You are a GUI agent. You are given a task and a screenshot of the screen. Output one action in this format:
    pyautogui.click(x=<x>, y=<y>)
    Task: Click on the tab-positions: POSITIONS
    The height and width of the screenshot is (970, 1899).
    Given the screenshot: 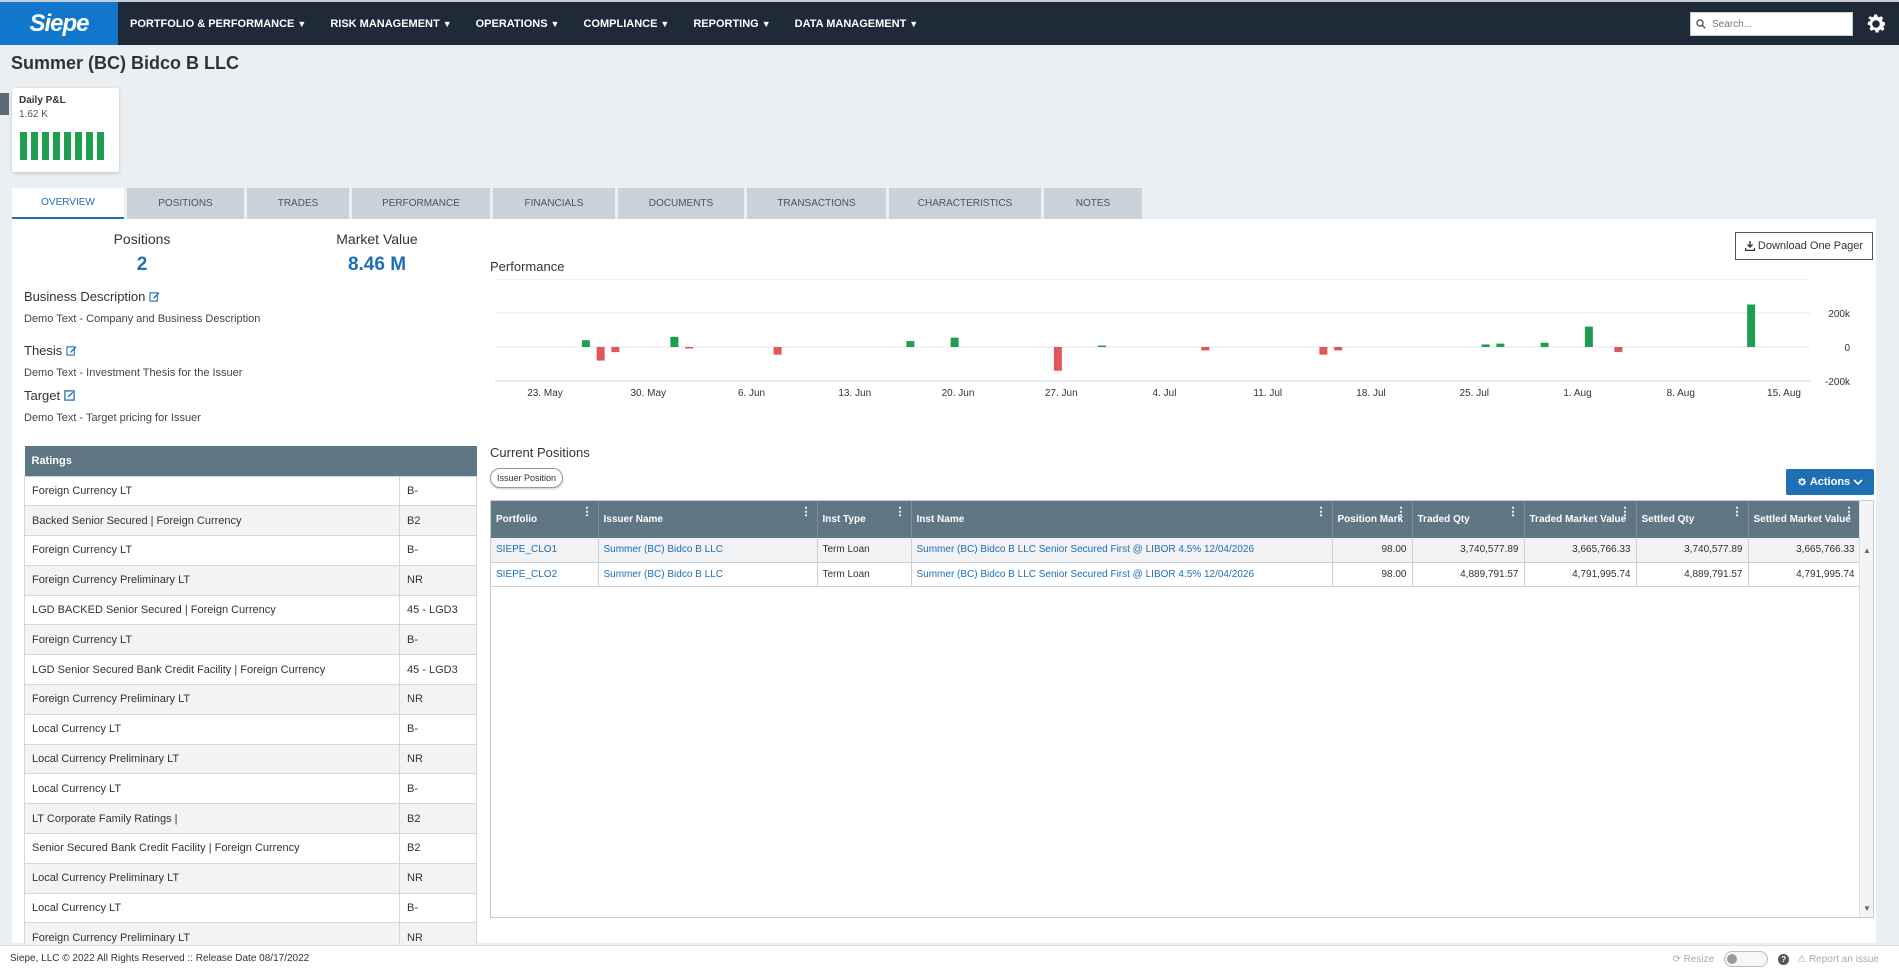 What is the action you would take?
    pyautogui.click(x=185, y=203)
    